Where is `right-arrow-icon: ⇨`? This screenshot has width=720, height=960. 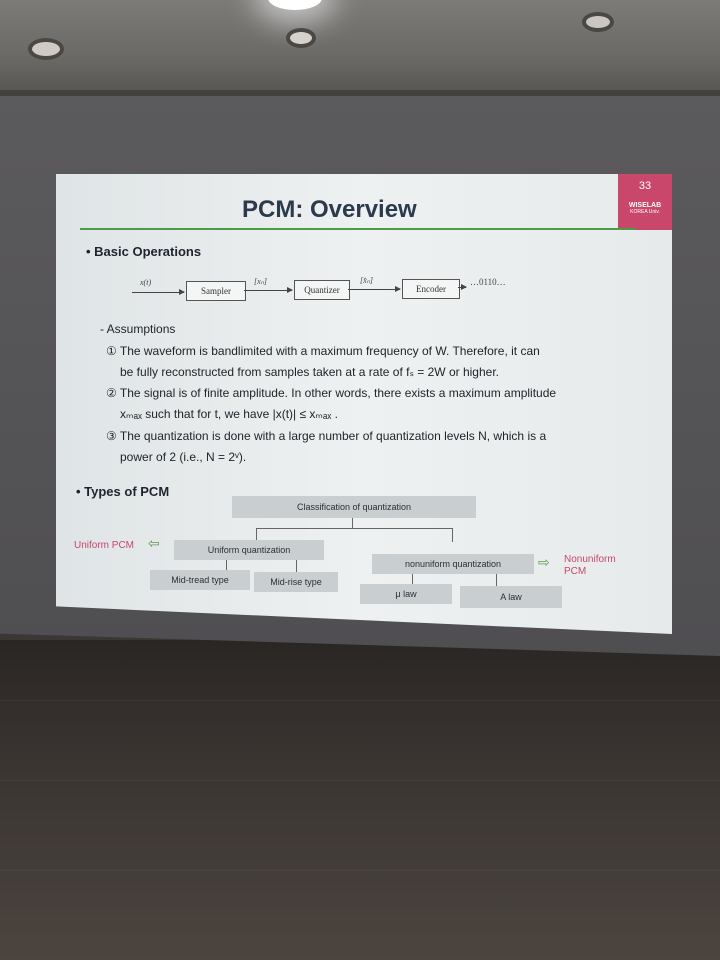 right-arrow-icon: ⇨ is located at coordinates (544, 562).